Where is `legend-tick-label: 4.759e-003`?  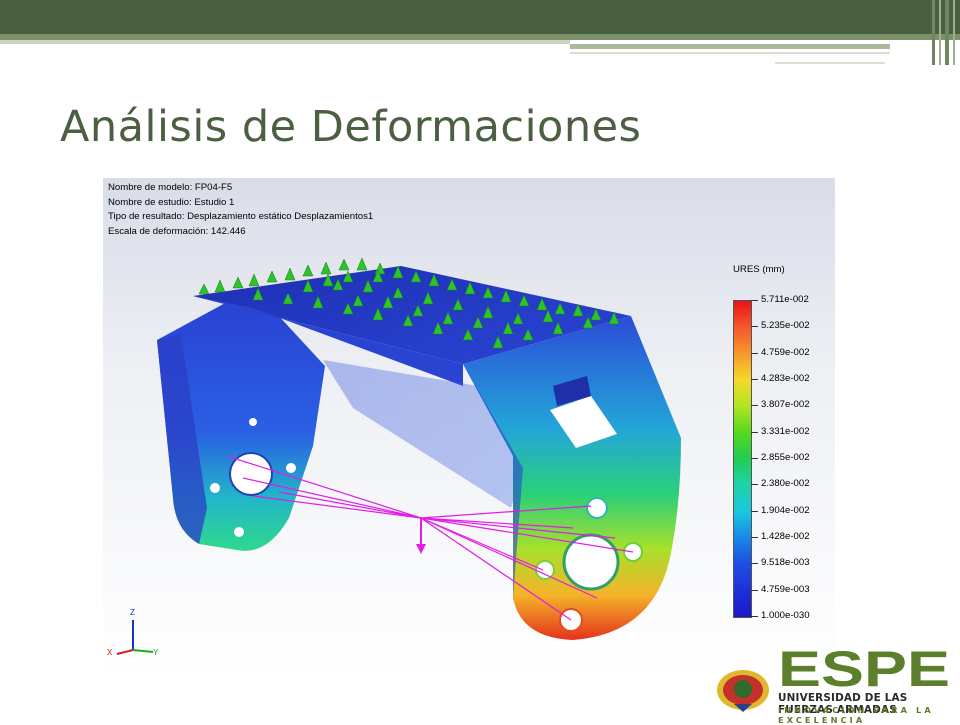 legend-tick-label: 4.759e-003 is located at coordinates (785, 589).